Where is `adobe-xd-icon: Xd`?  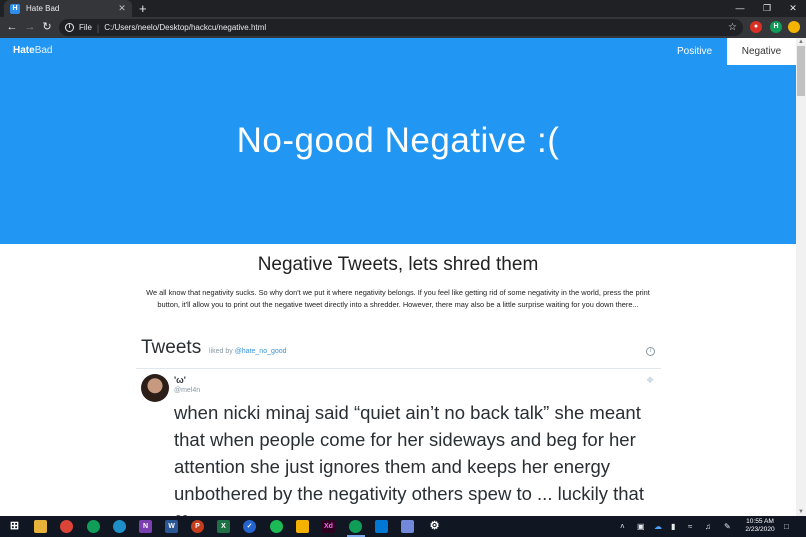
adobe-xd-icon: Xd is located at coordinates (328, 526).